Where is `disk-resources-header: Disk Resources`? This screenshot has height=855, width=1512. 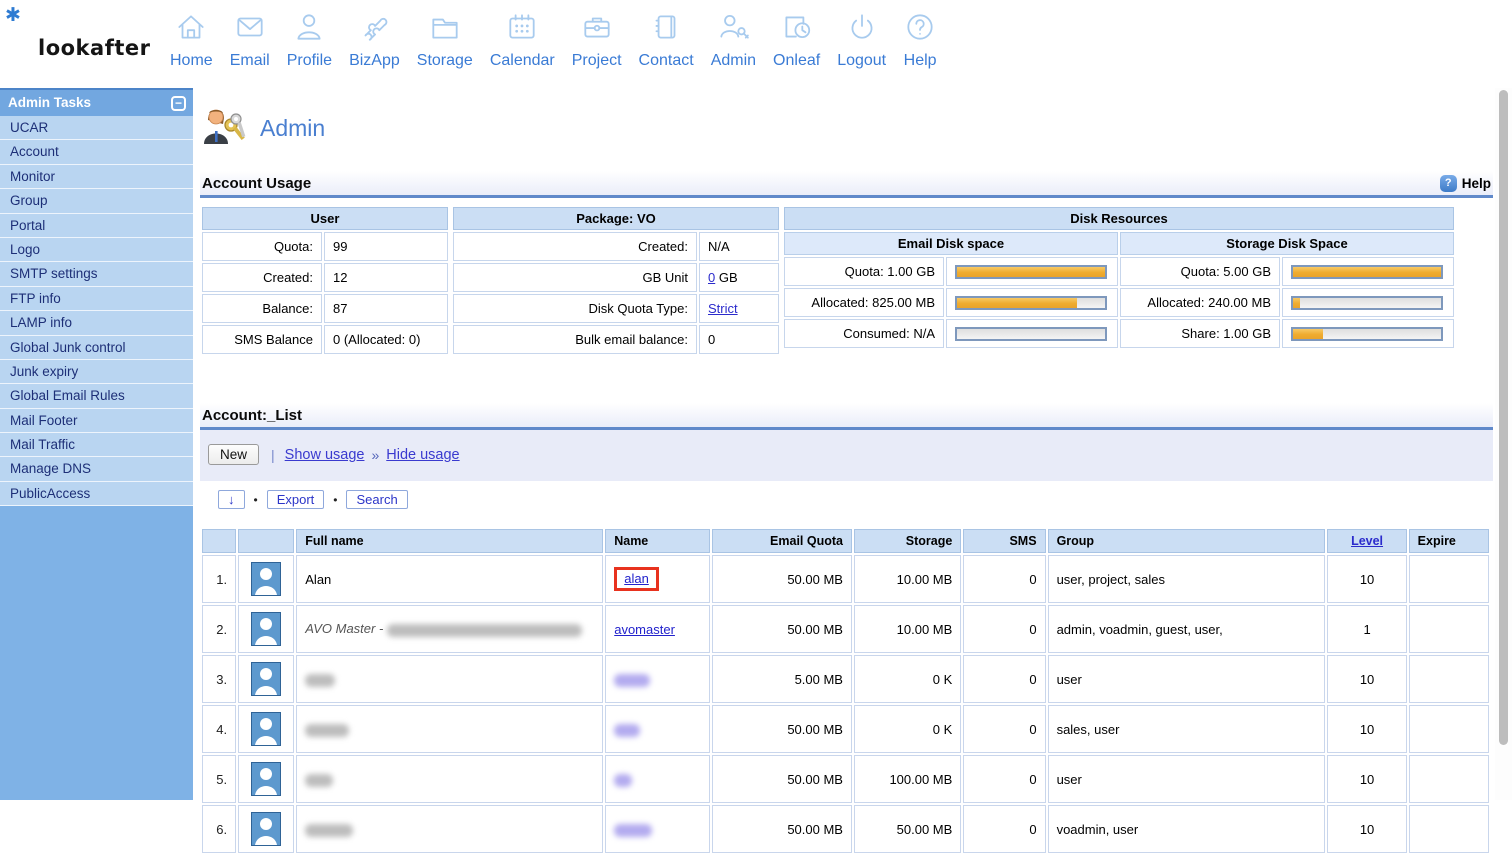
disk-resources-header: Disk Resources is located at coordinates (1119, 218).